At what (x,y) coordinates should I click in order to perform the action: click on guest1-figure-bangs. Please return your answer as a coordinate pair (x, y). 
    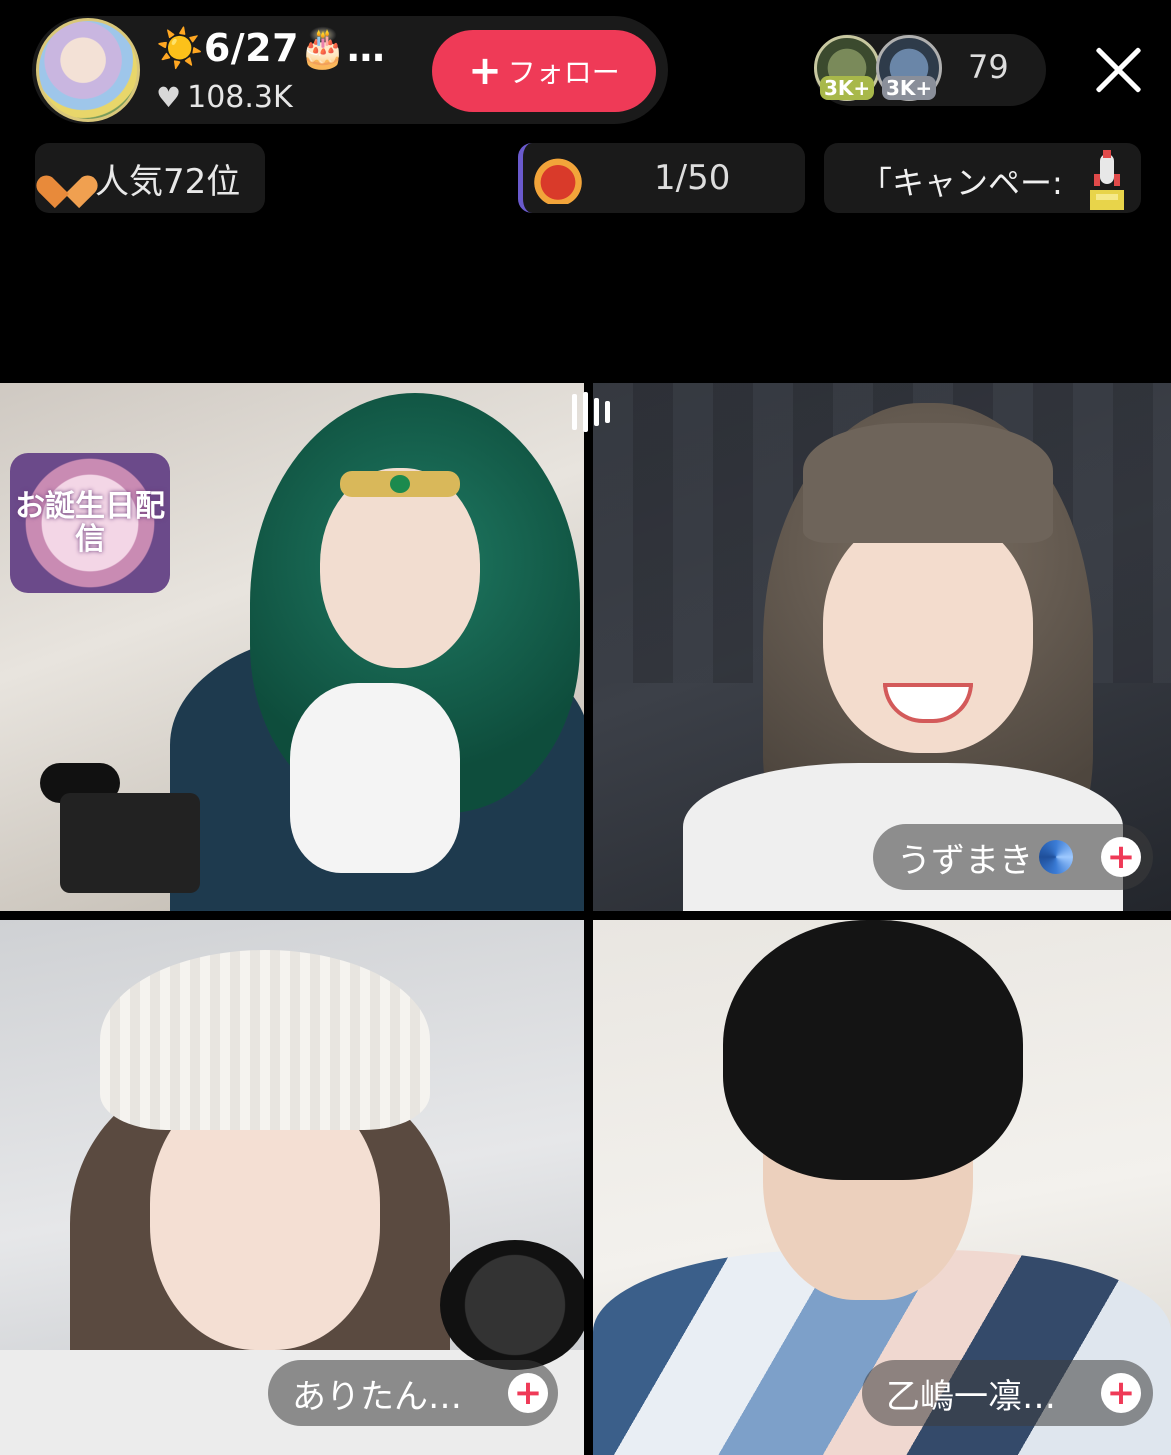
    Looking at the image, I should click on (928, 483).